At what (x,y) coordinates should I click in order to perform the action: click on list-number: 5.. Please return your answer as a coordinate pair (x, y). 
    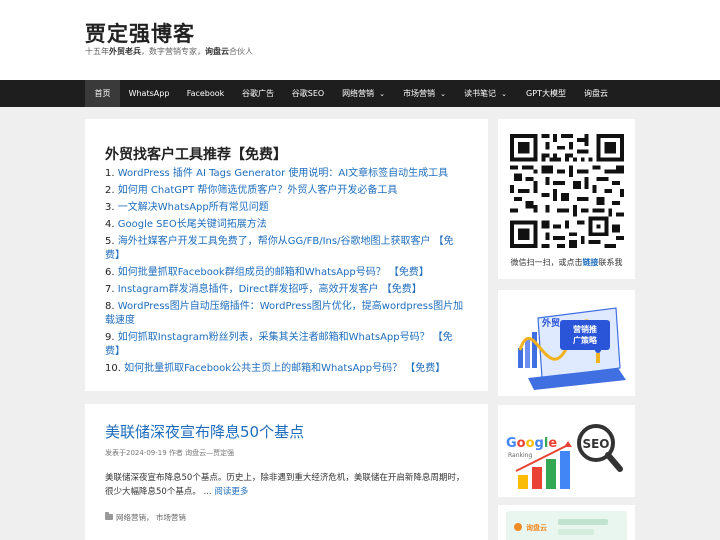
    Looking at the image, I should click on (110, 241).